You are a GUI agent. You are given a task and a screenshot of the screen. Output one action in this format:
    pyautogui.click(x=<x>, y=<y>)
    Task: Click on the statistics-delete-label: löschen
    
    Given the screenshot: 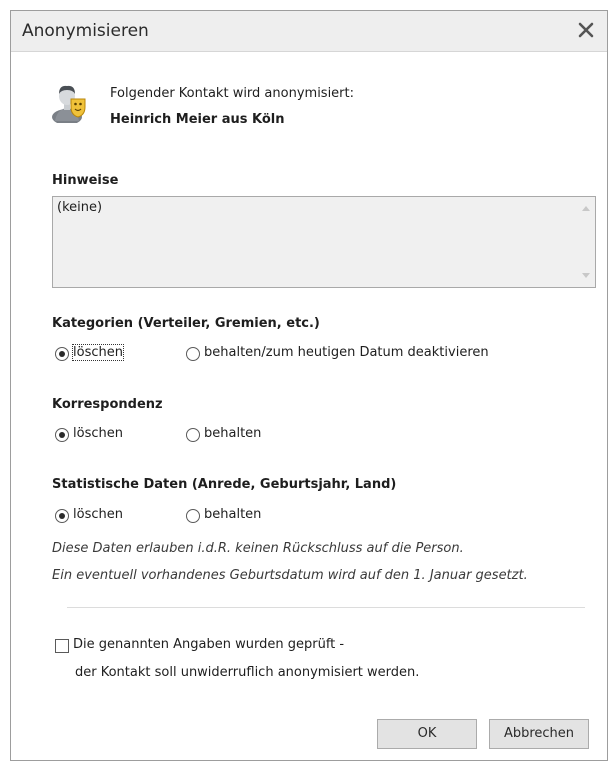 What is the action you would take?
    pyautogui.click(x=98, y=514)
    